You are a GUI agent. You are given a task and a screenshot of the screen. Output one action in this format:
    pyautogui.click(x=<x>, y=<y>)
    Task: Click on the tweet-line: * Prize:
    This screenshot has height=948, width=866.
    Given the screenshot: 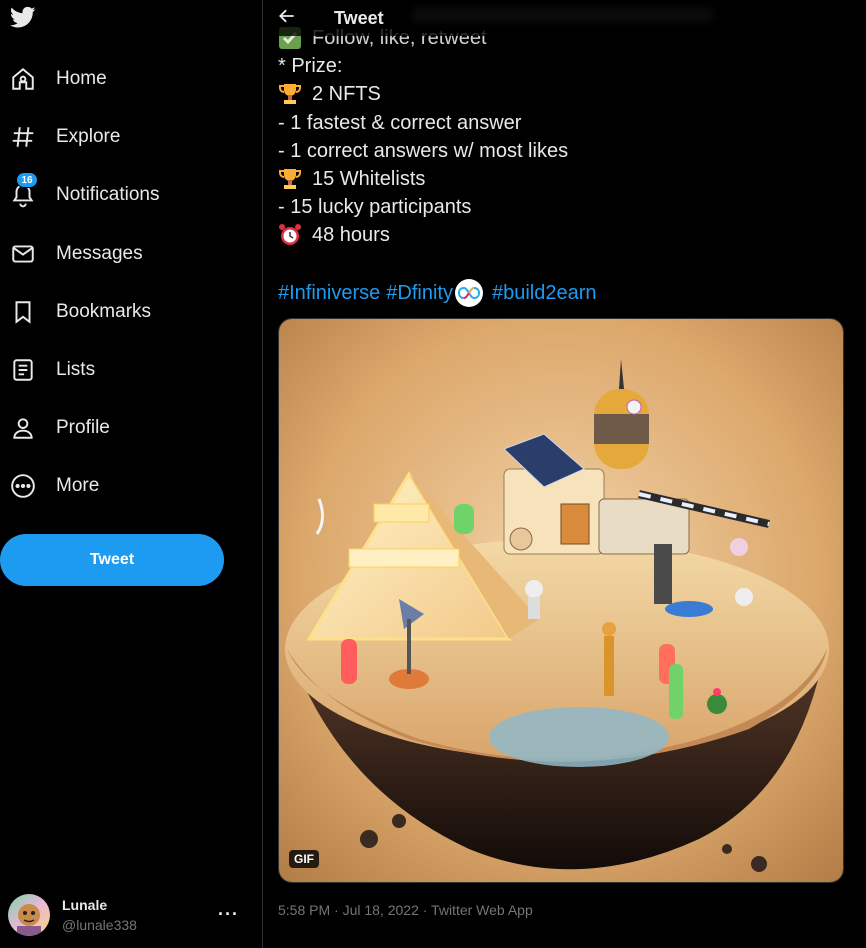 What is the action you would take?
    pyautogui.click(x=568, y=66)
    